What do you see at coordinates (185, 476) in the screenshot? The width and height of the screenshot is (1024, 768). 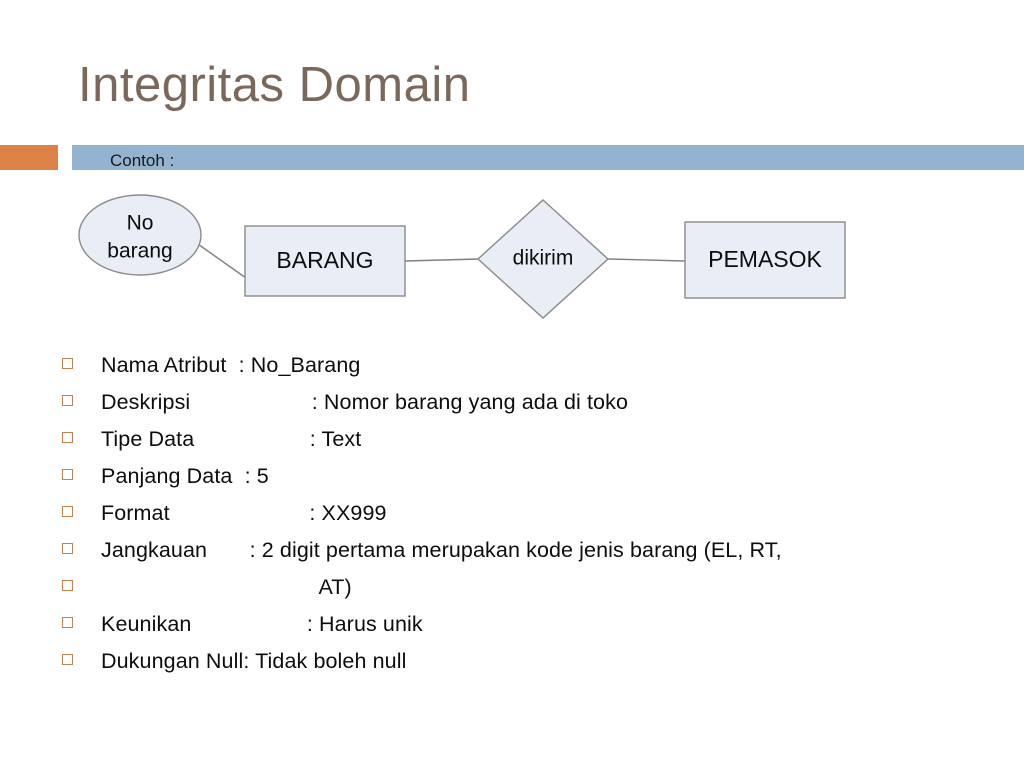 I see `list-item-label: Panjang Data : 5` at bounding box center [185, 476].